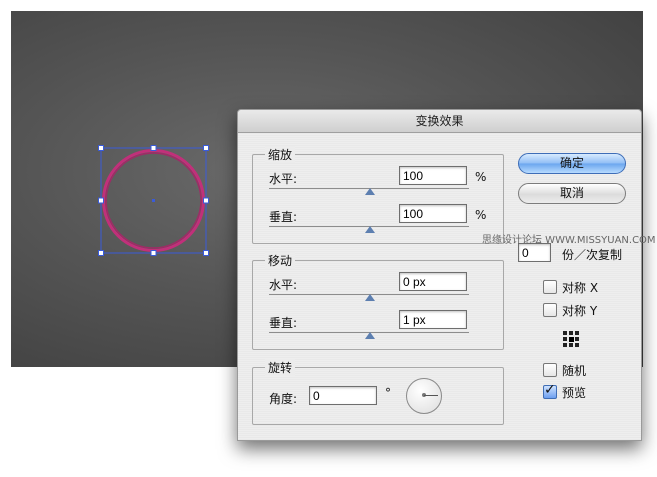 This screenshot has height=477, width=657. I want to click on reflect-x-checkbox, so click(550, 287).